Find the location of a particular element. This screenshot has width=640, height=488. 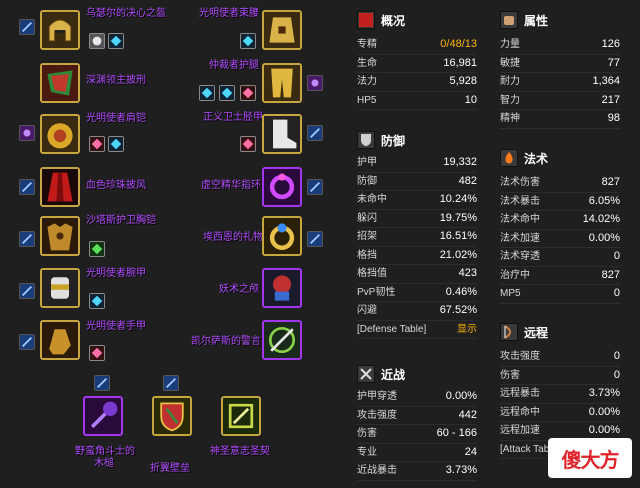

stat-row: 治疗中 827 is located at coordinates (560, 276).